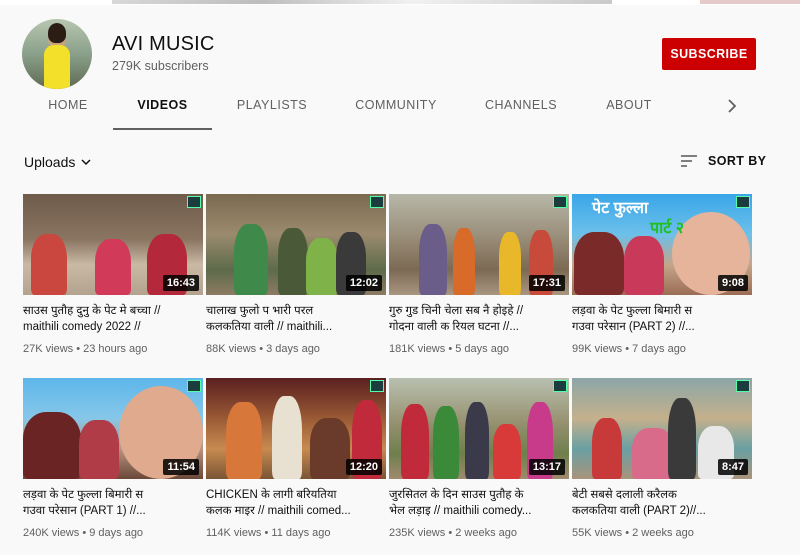 The width and height of the screenshot is (800, 555). What do you see at coordinates (624, 495) in the screenshot?
I see `video-title-line: बेटी सबसे दलाली करैलक` at bounding box center [624, 495].